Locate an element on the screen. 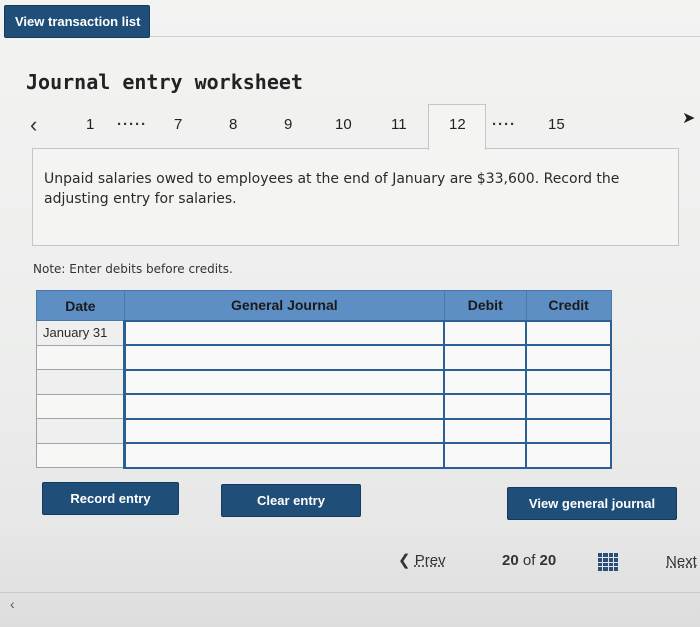  general-journal-header: General Journal is located at coordinates (284, 305).